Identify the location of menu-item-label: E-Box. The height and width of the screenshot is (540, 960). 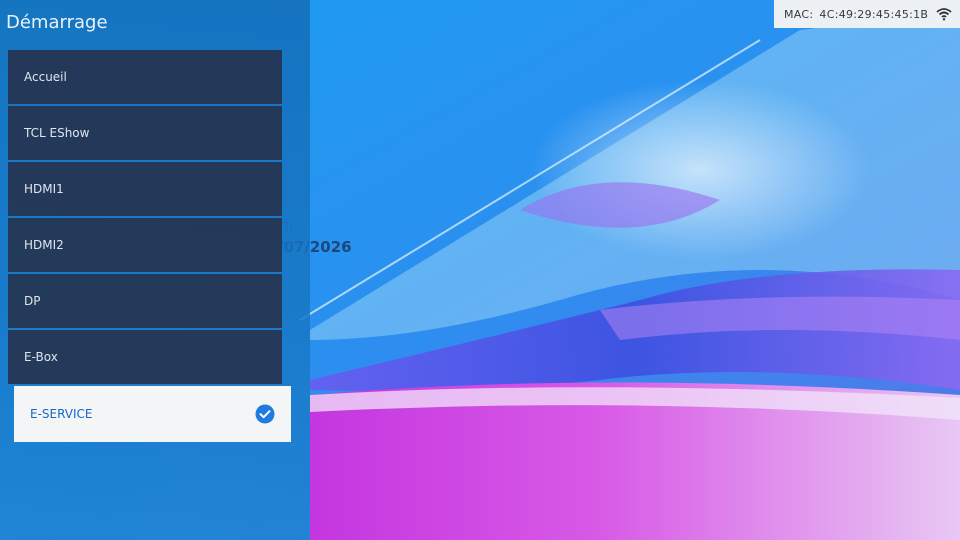
(41, 357).